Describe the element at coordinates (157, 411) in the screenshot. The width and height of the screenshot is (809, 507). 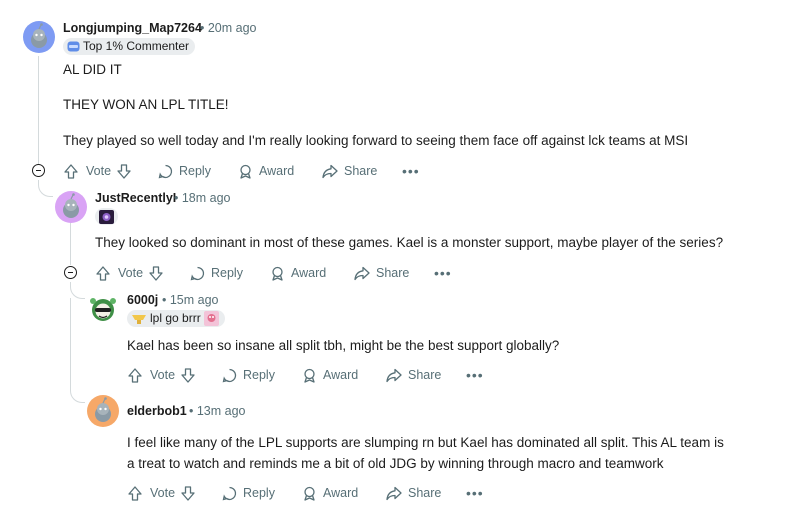
I see `username: elderbob1` at that location.